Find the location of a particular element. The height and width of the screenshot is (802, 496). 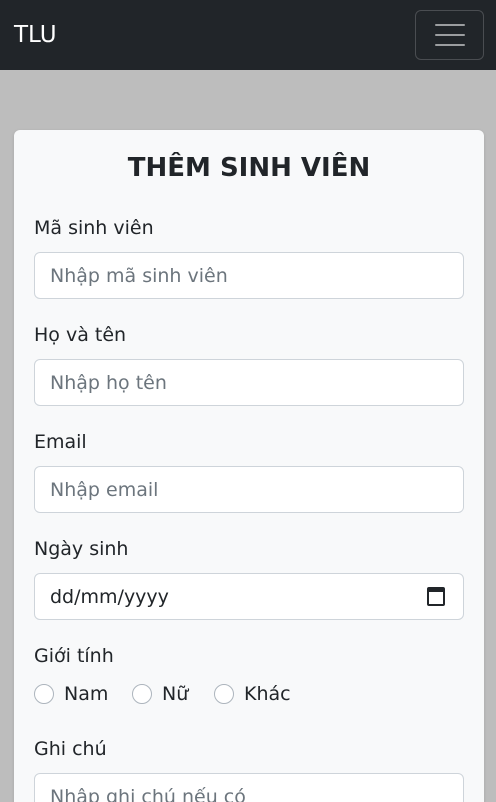

dob-date-value: dd/mm/yyyy is located at coordinates (109, 596).